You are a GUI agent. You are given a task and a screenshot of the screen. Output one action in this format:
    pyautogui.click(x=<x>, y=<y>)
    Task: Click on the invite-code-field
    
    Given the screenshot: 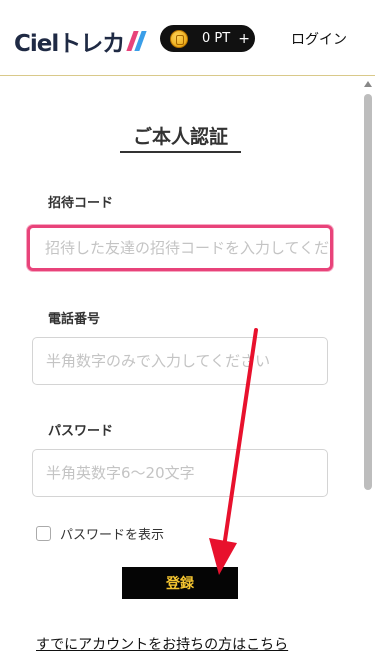 What is the action you would take?
    pyautogui.click(x=180, y=248)
    